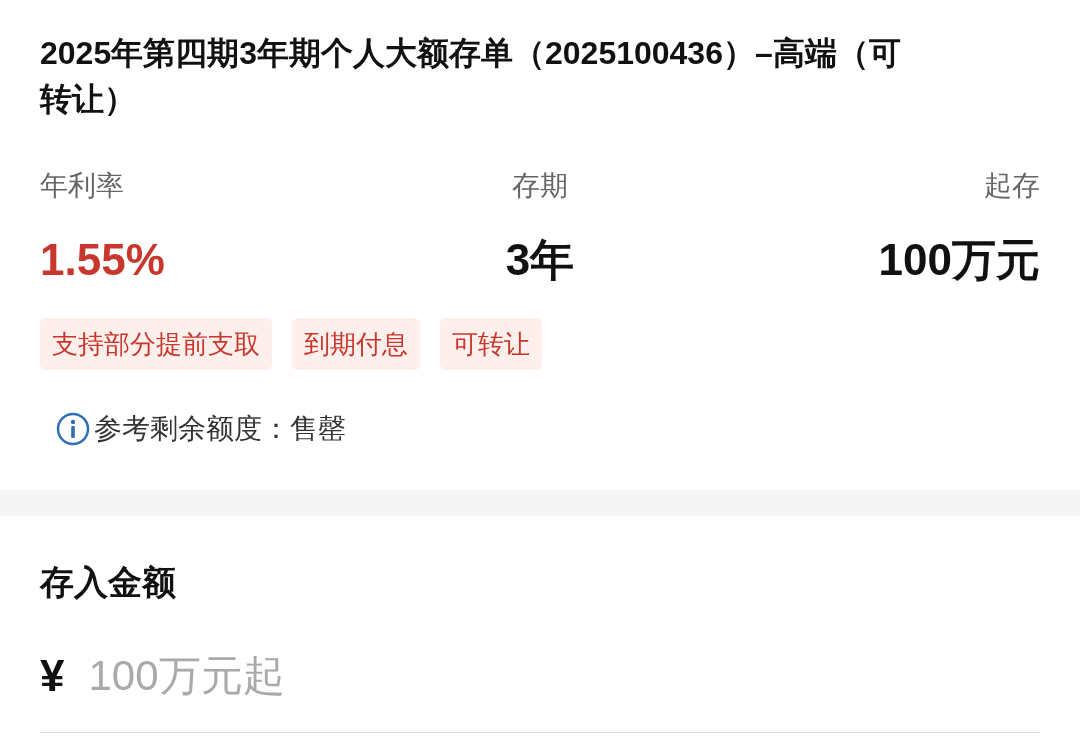  What do you see at coordinates (102, 260) in the screenshot?
I see `stat-value: 1.55%` at bounding box center [102, 260].